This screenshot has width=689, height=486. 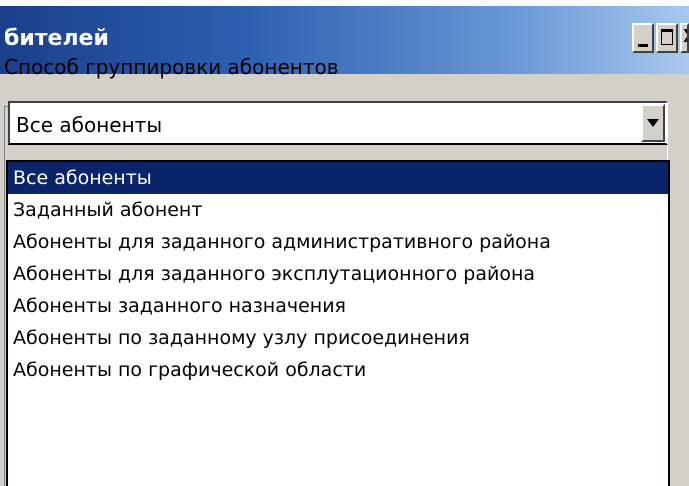 I want to click on combobox-value: Все абоненты, so click(x=89, y=125).